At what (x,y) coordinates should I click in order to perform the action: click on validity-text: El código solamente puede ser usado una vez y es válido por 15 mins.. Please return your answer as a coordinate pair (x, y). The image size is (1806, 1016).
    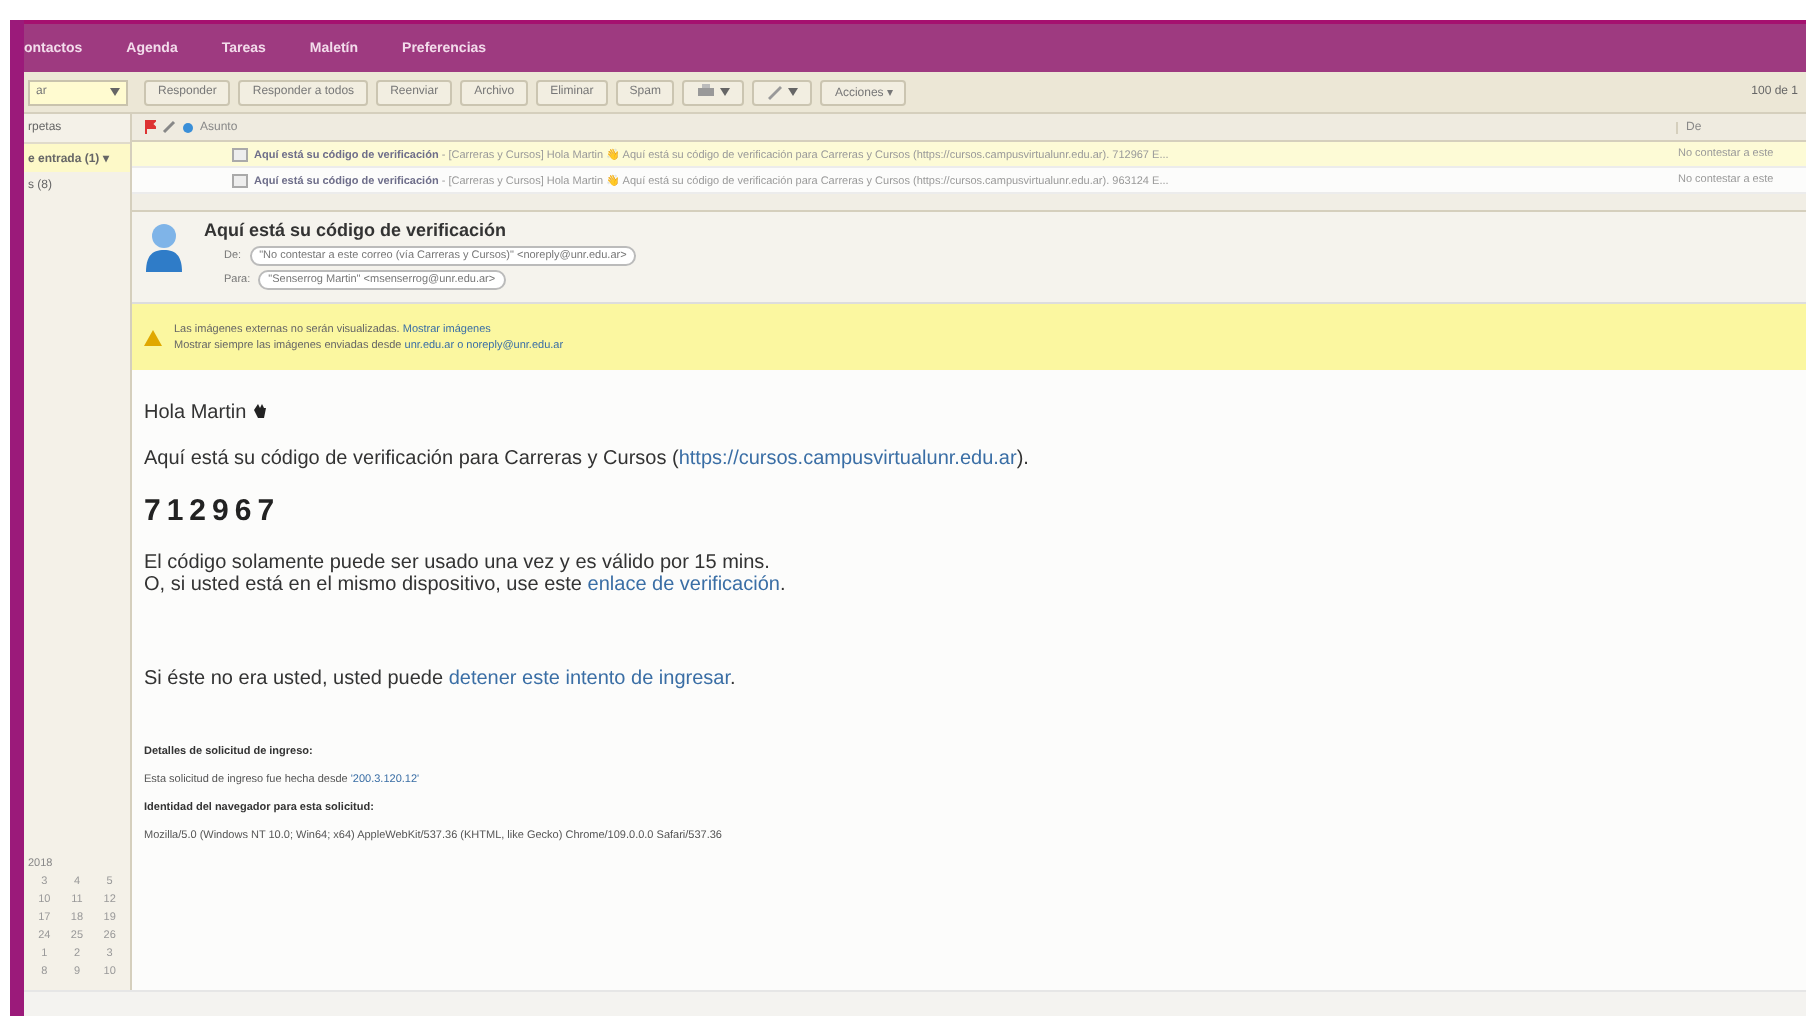
    Looking at the image, I should click on (458, 563).